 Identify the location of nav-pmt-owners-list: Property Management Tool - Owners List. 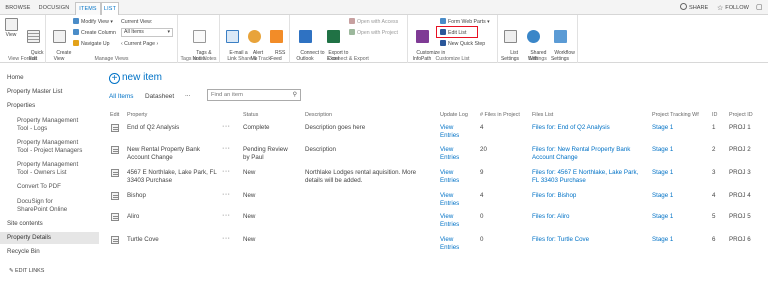
(47, 168).